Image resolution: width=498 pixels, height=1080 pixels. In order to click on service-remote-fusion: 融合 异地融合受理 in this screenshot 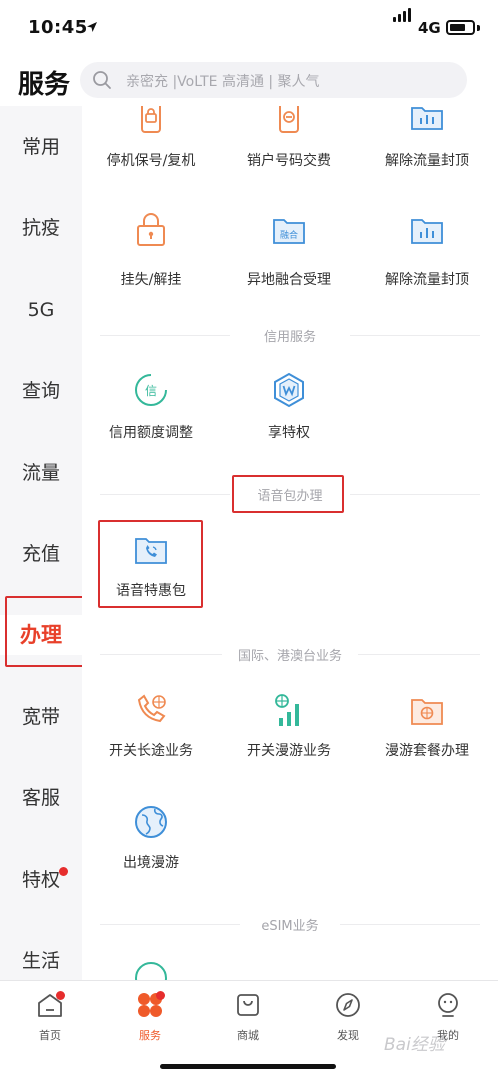, I will do `click(289, 252)`.